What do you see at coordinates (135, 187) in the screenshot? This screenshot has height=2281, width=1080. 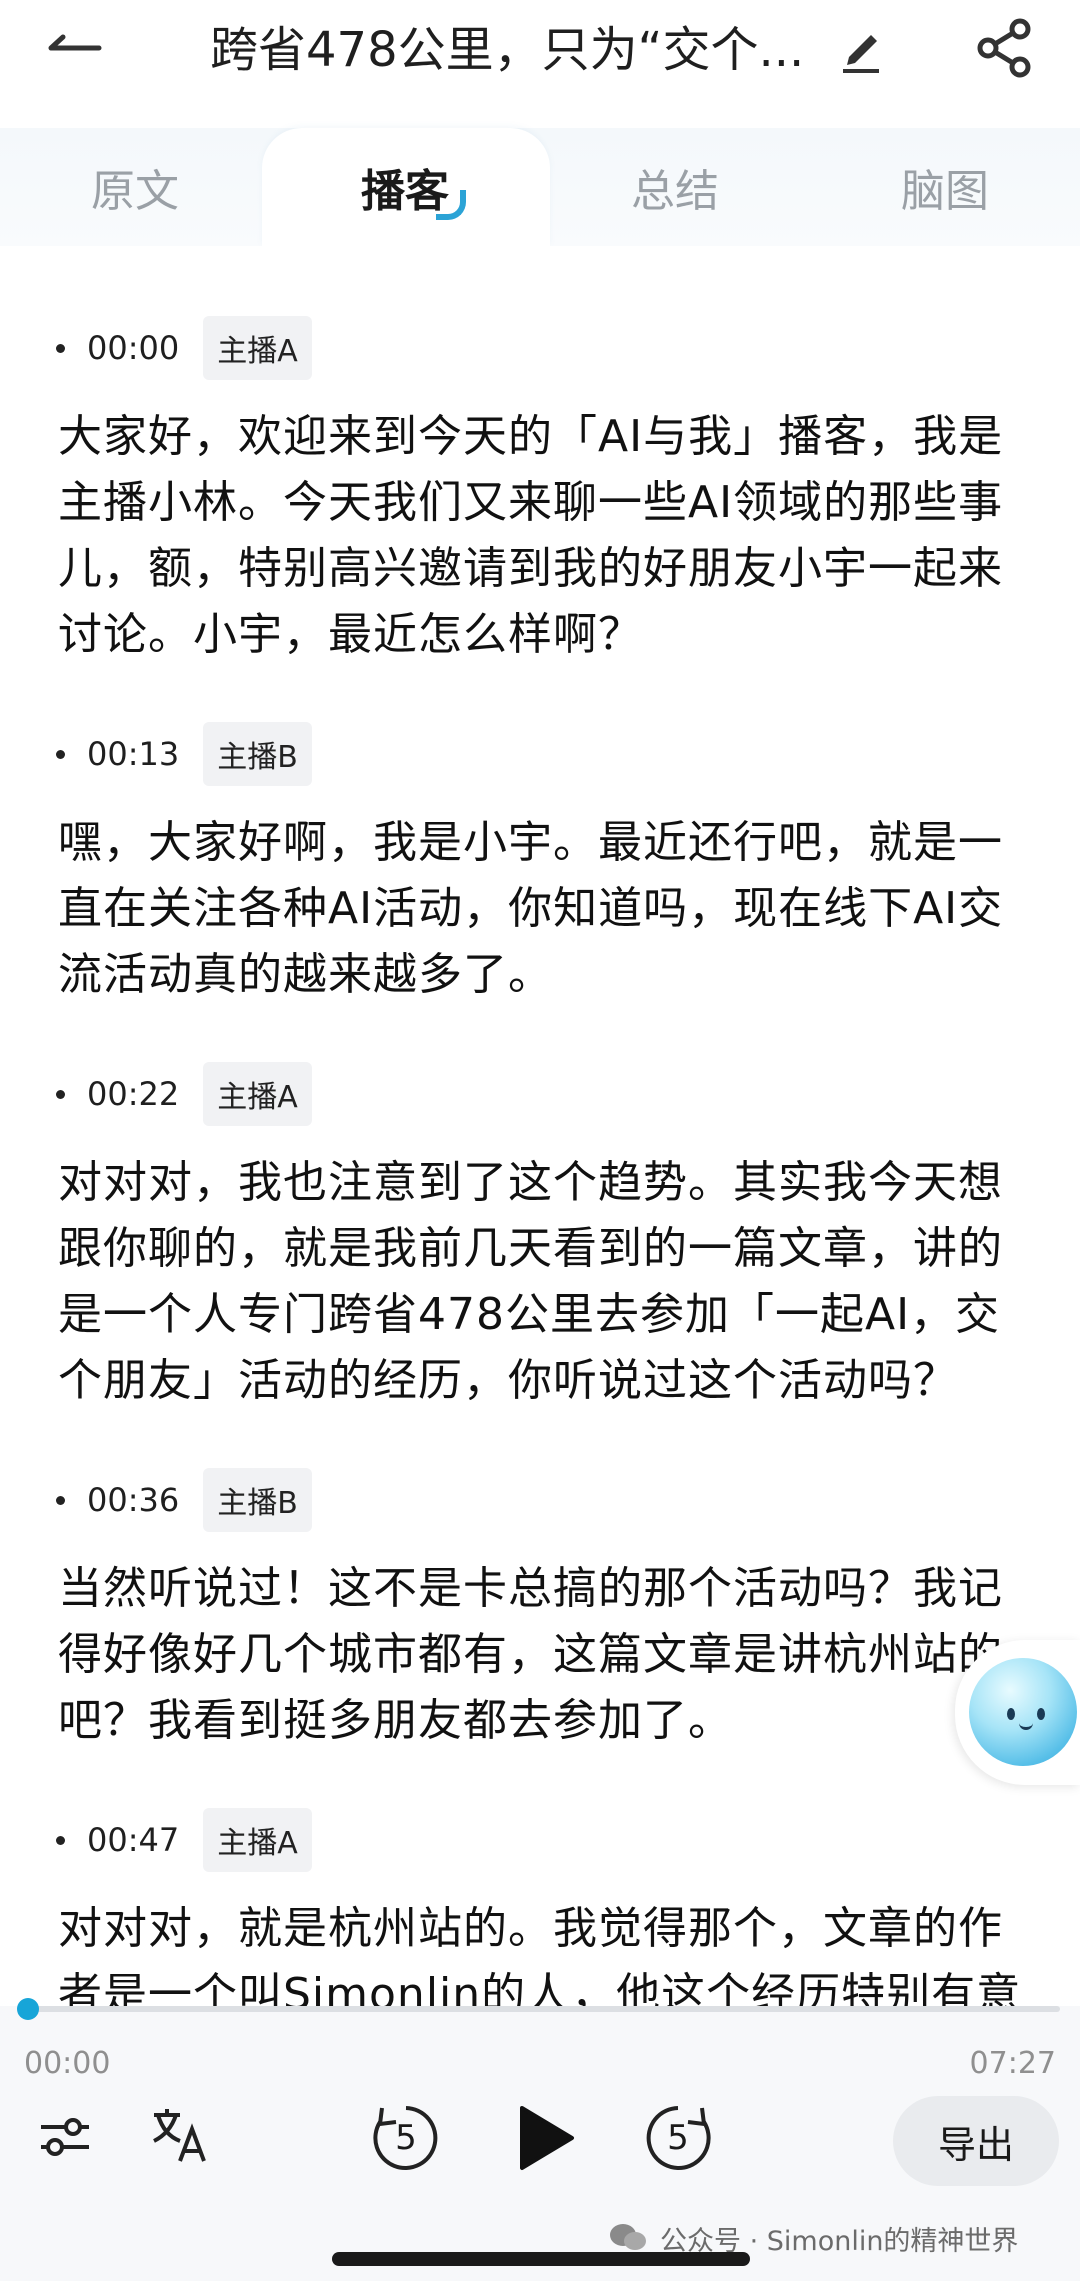 I see `tab-original: 原文` at bounding box center [135, 187].